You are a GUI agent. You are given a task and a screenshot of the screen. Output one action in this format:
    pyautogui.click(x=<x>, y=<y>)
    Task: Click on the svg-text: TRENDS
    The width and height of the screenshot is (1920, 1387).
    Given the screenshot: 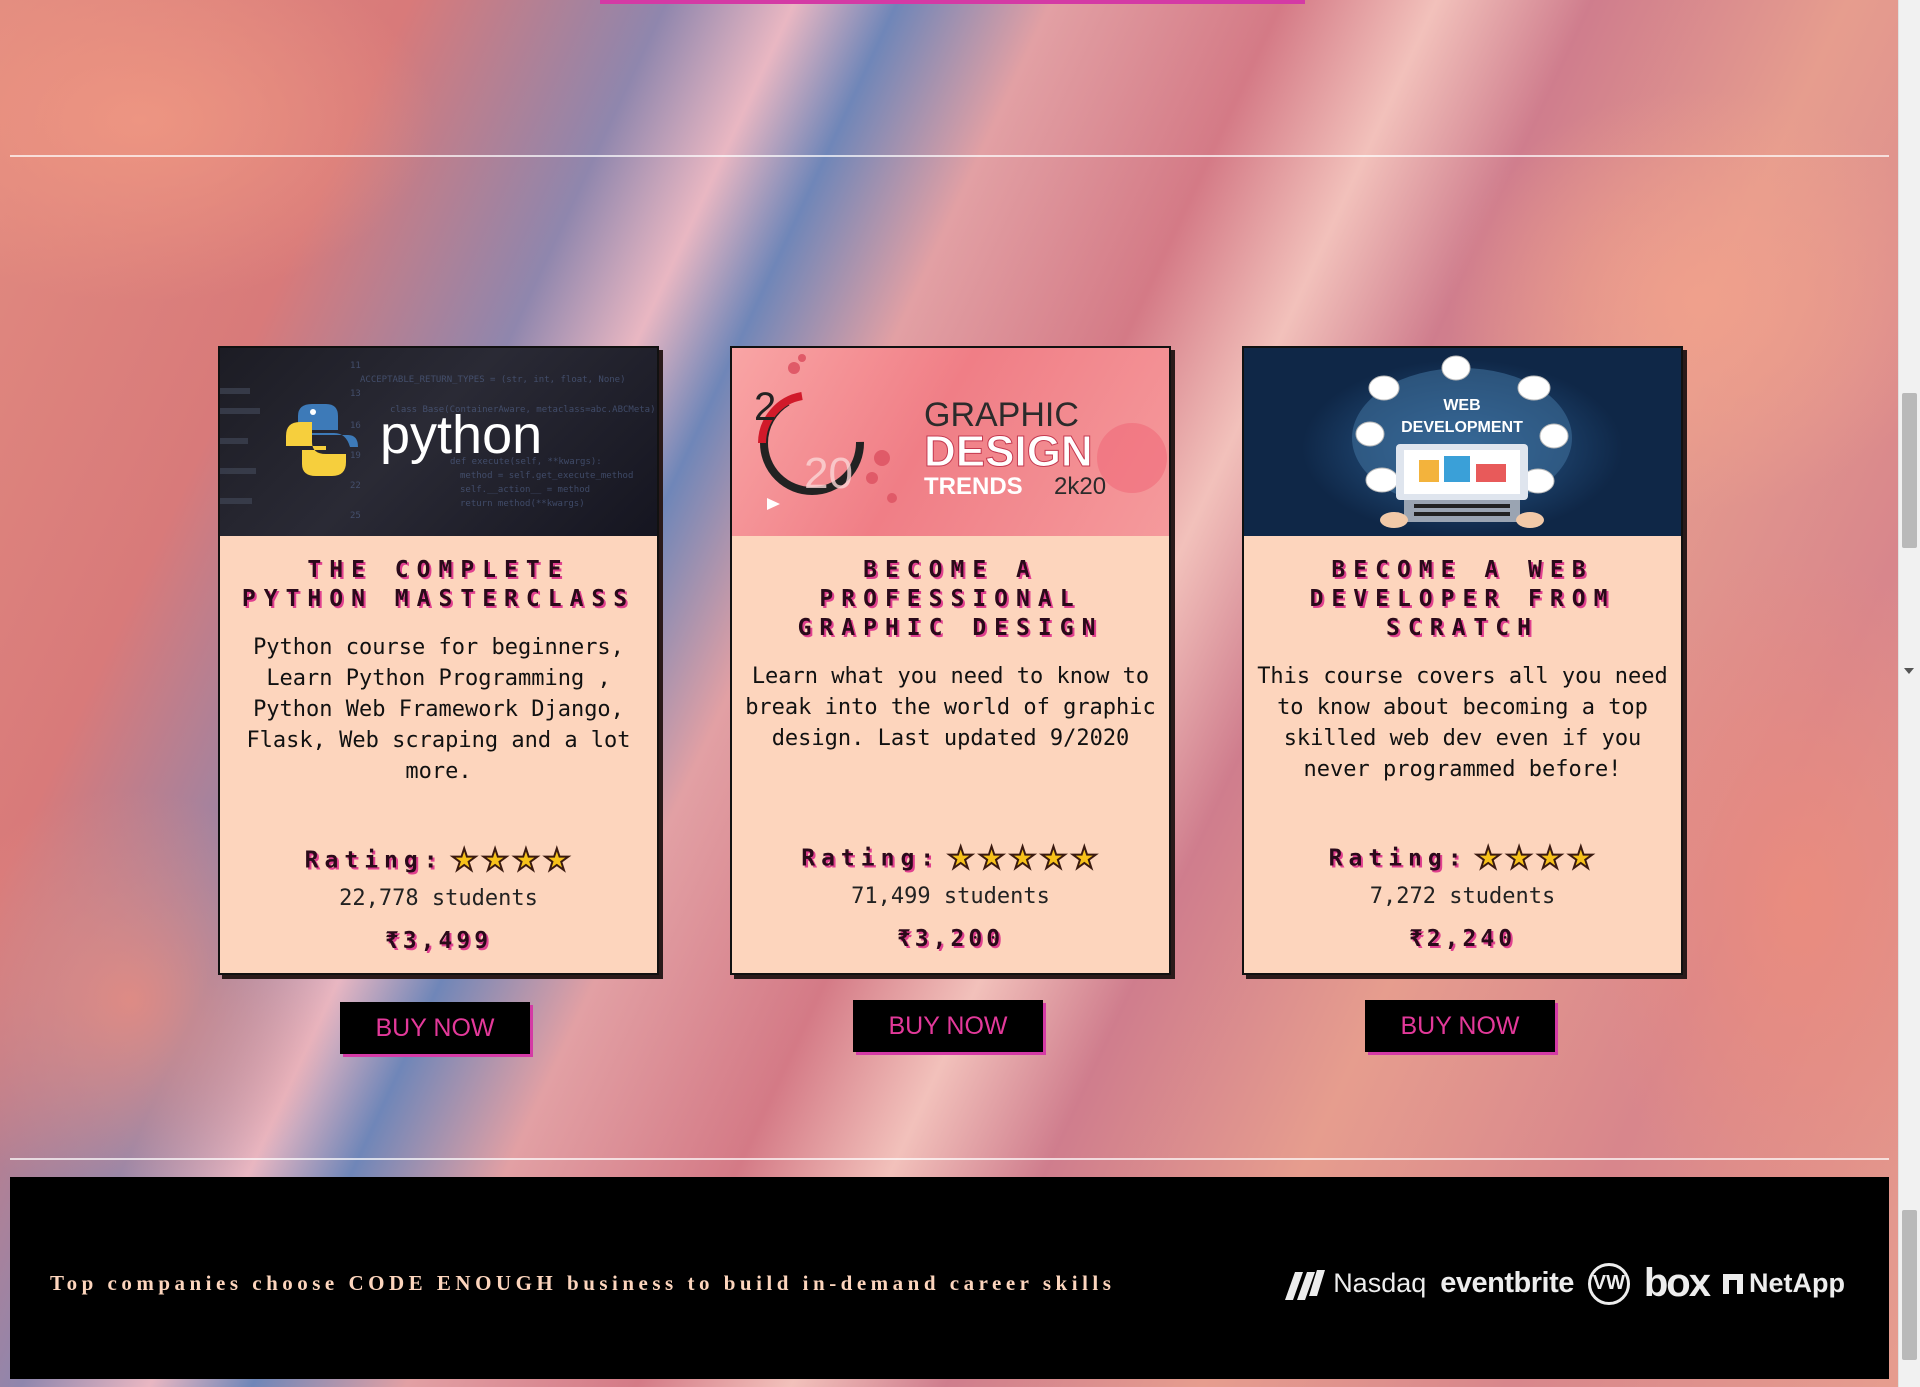 What is the action you would take?
    pyautogui.click(x=973, y=486)
    